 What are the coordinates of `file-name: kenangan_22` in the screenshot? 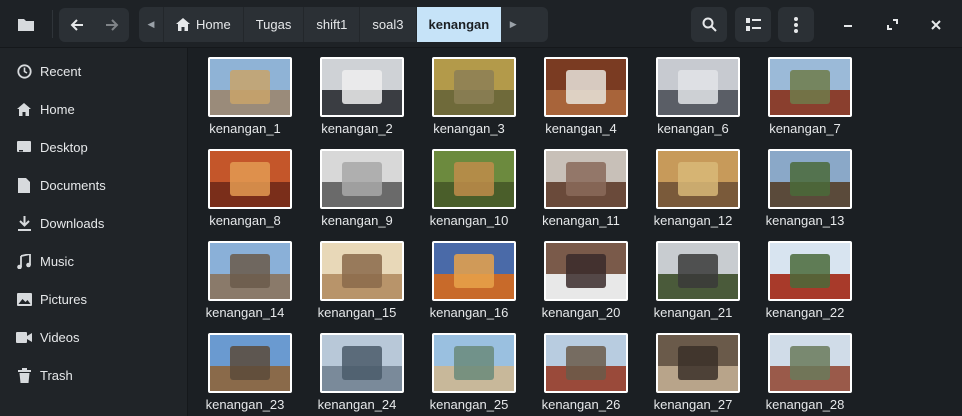 It's located at (805, 312).